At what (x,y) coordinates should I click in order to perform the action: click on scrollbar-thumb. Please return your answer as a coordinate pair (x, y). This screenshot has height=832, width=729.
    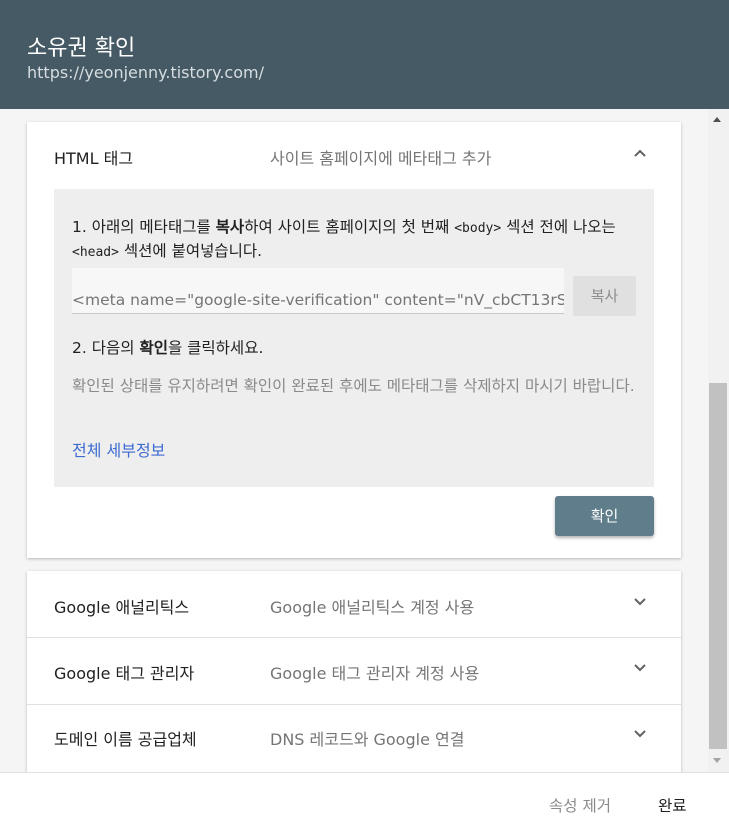
    Looking at the image, I should click on (718, 566).